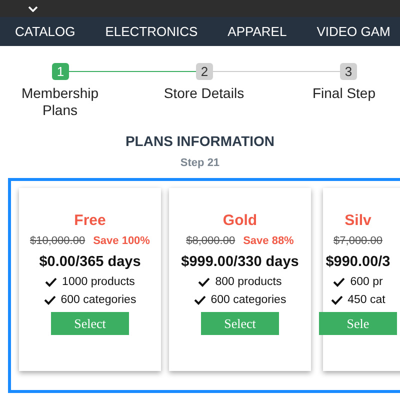 The width and height of the screenshot is (400, 400). I want to click on step-label: Final Step, so click(344, 94).